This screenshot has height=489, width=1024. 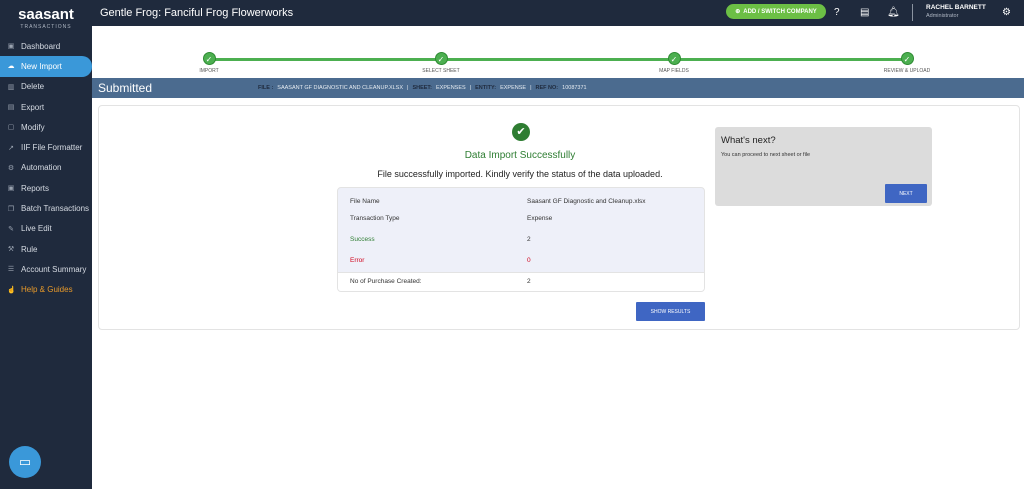 What do you see at coordinates (558, 59) in the screenshot?
I see `progress-line` at bounding box center [558, 59].